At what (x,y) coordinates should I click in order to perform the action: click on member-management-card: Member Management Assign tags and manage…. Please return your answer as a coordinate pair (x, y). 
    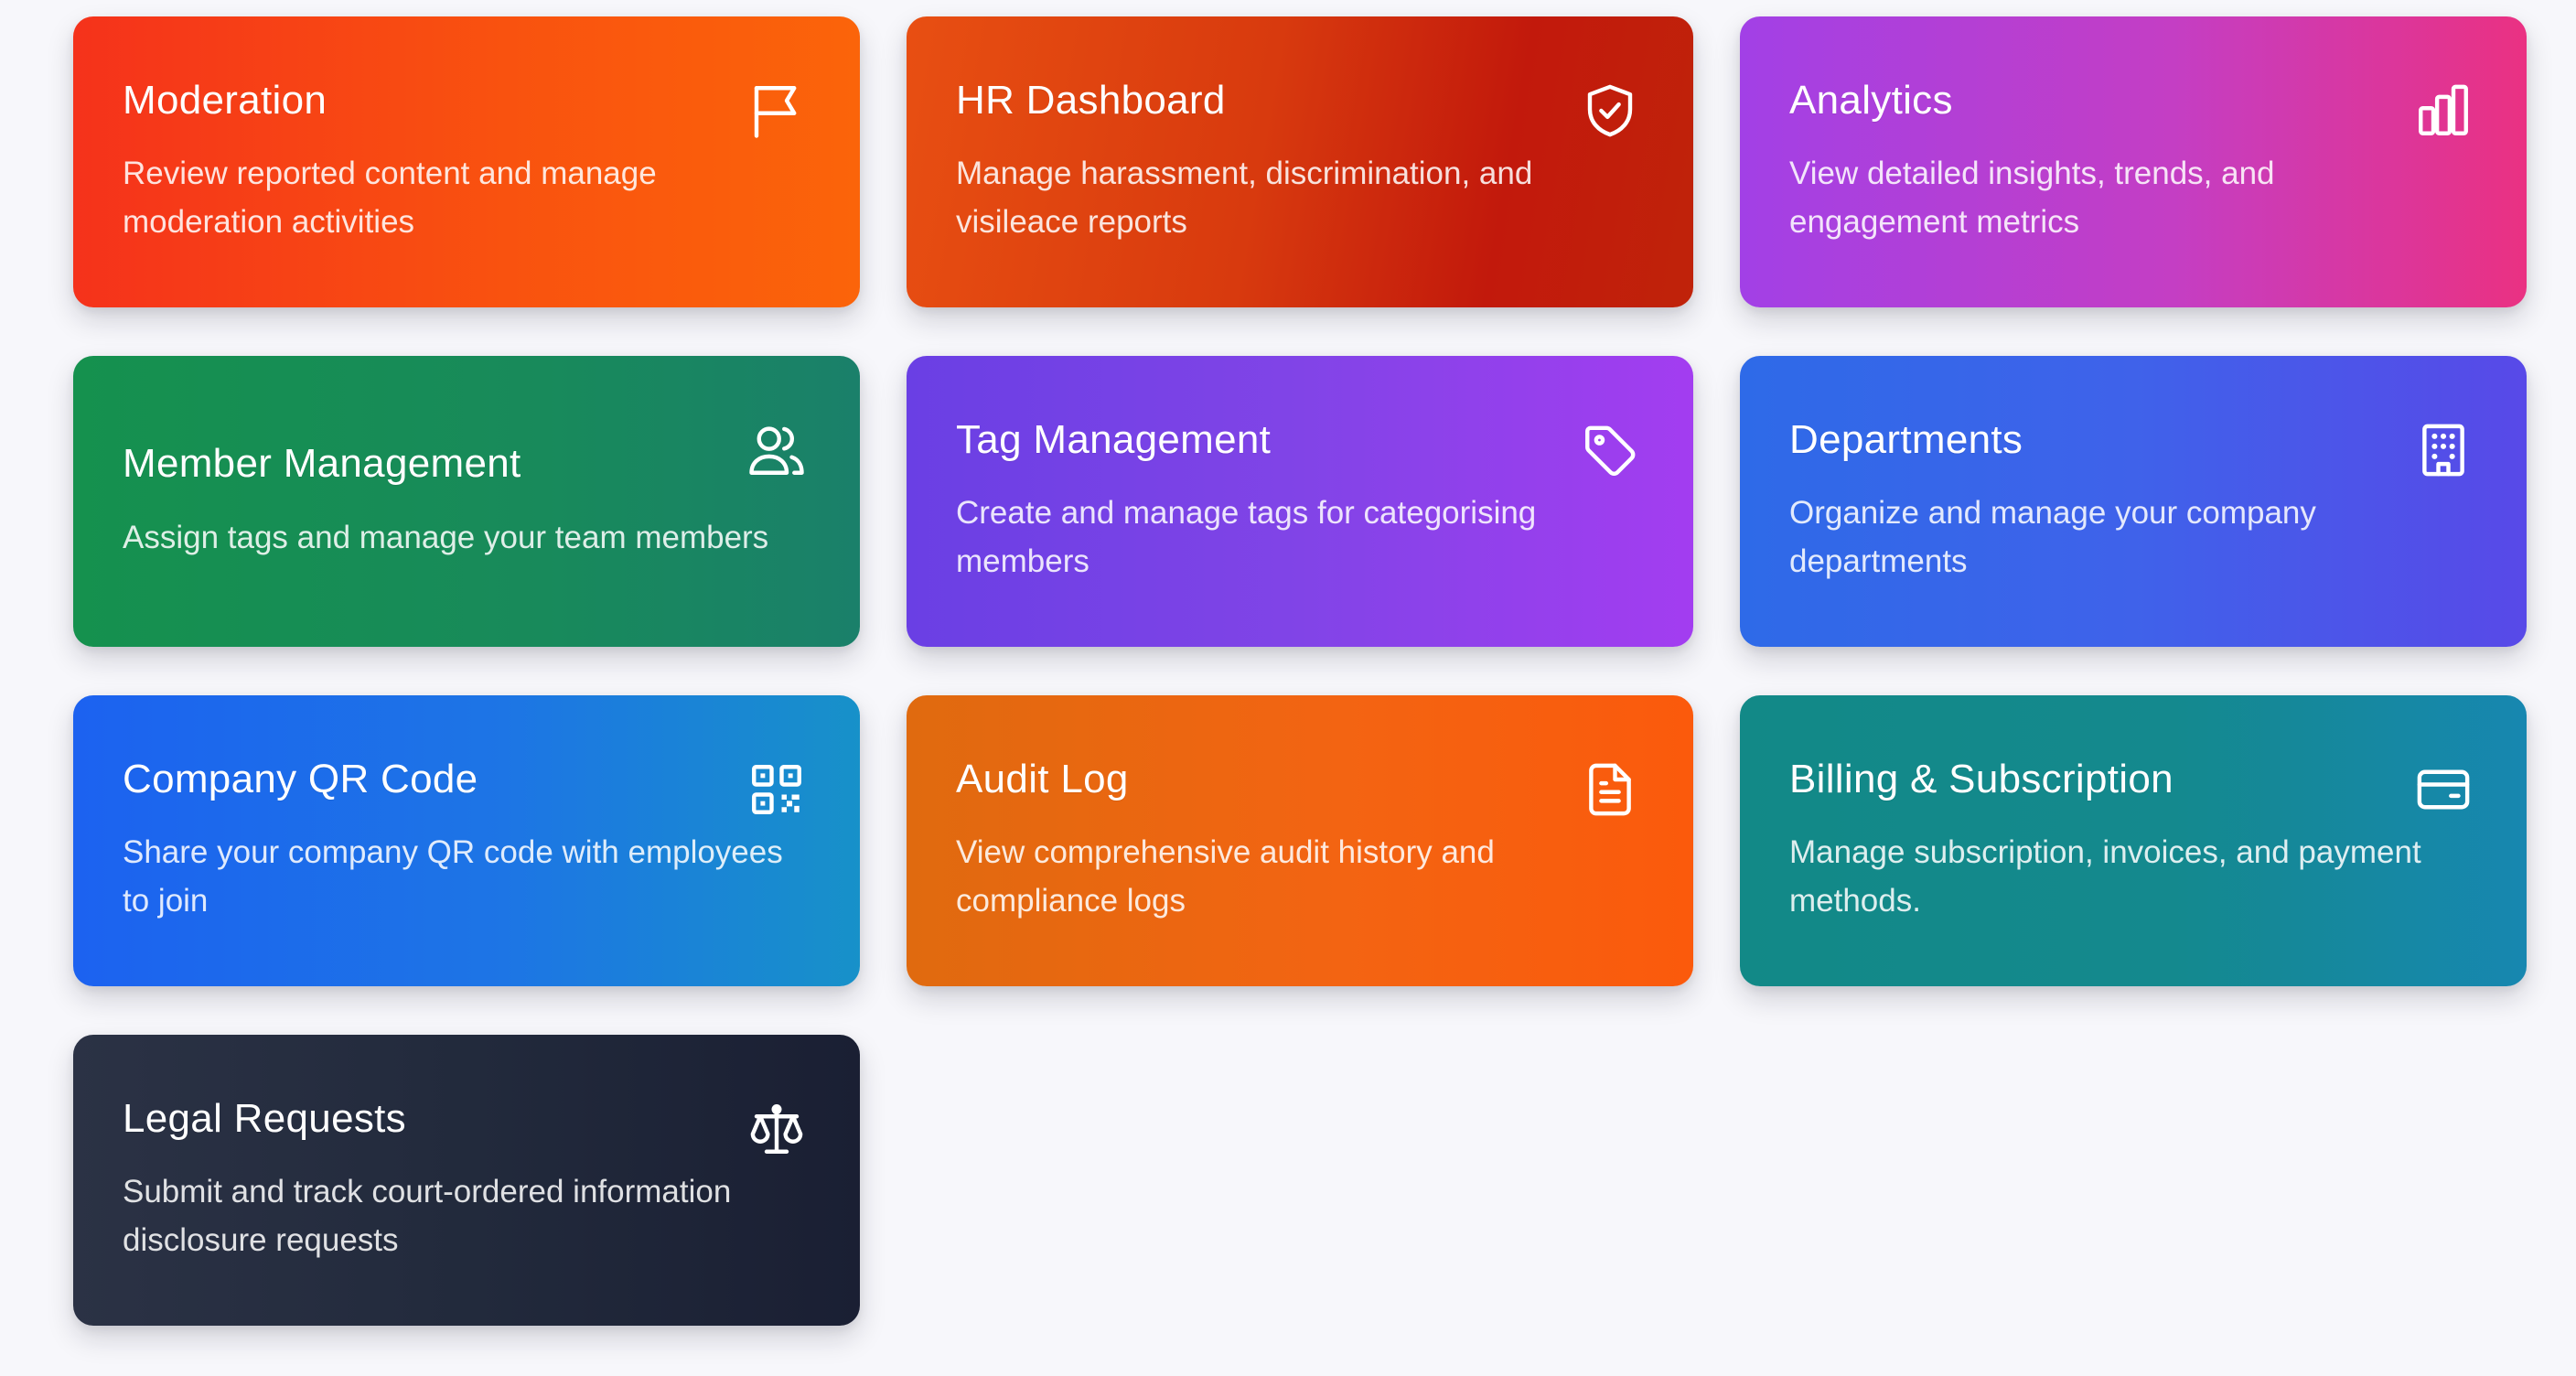
    Looking at the image, I should click on (466, 501).